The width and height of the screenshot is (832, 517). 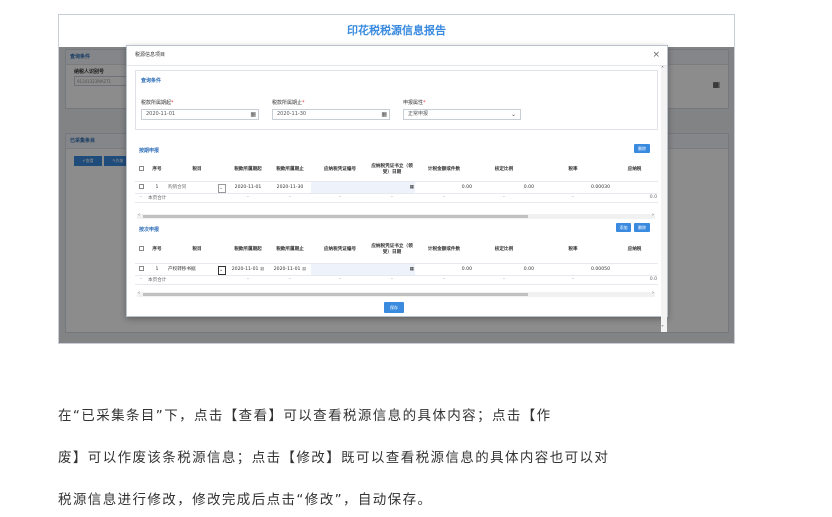 What do you see at coordinates (396, 215) in the screenshot?
I see `horizontal-scrollbar: ‹ ›` at bounding box center [396, 215].